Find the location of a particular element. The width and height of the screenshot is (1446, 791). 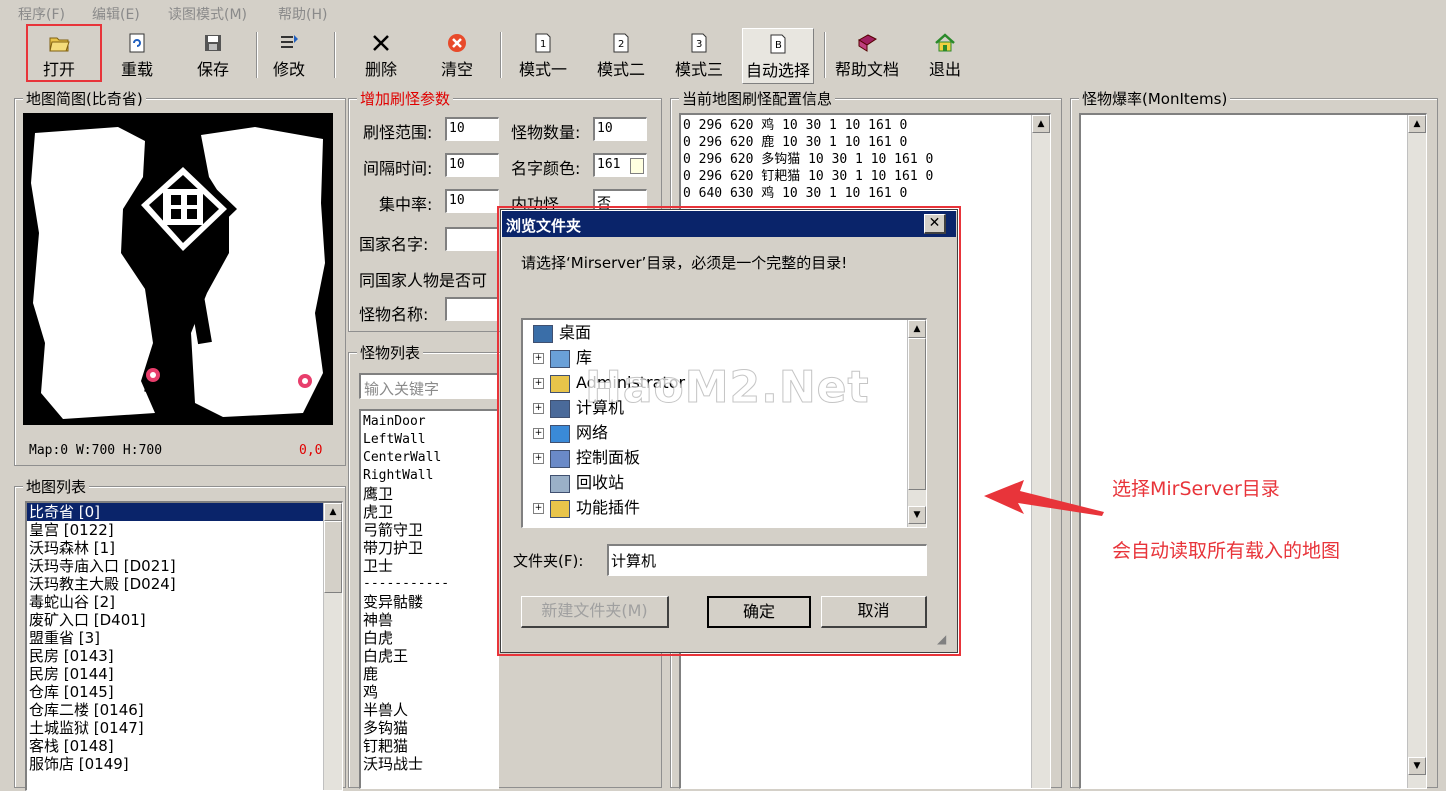

monster-list-item: 鹿 is located at coordinates (405, 674).